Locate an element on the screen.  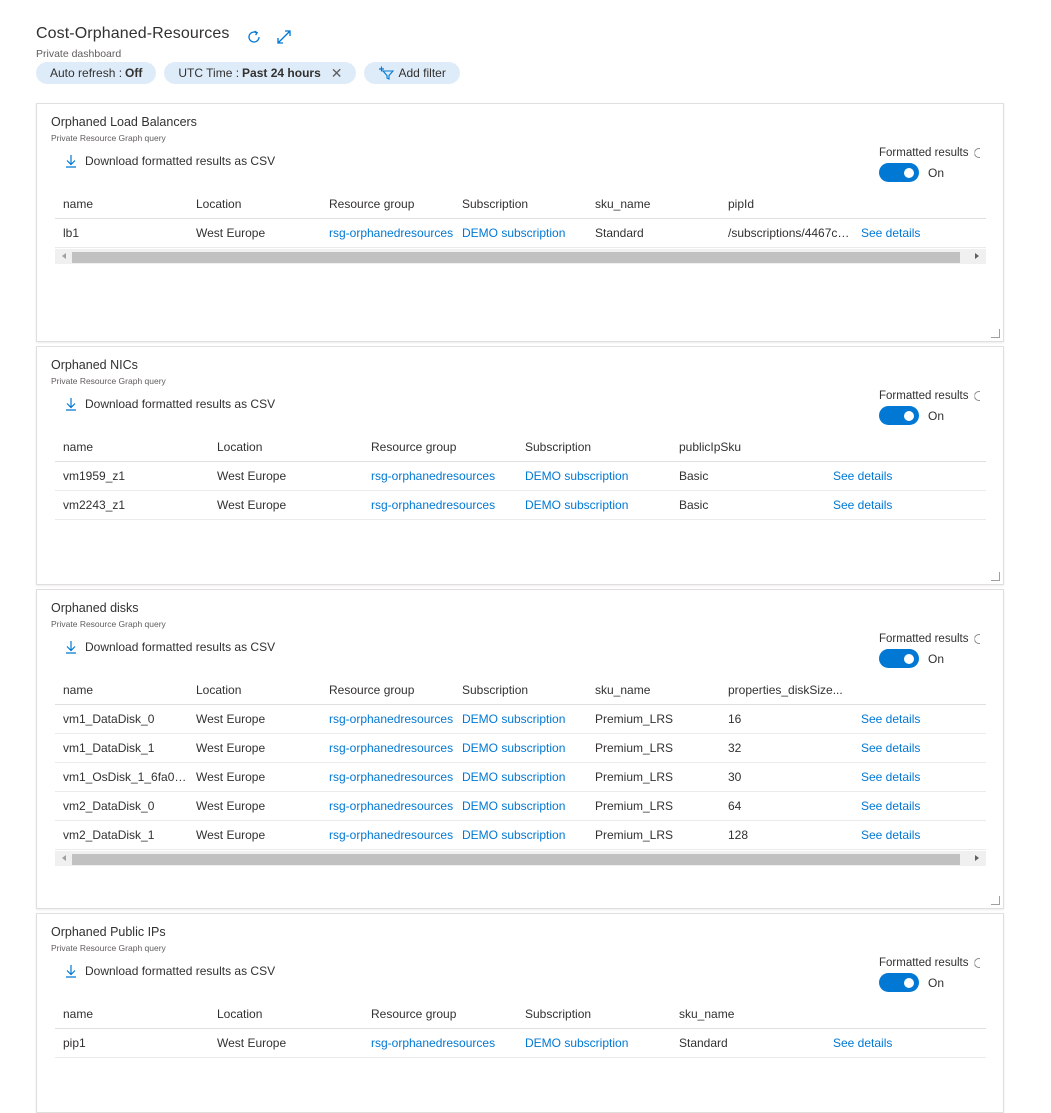
time-range-pill: UTC Time : Past 24 hours ✕ is located at coordinates (260, 73).